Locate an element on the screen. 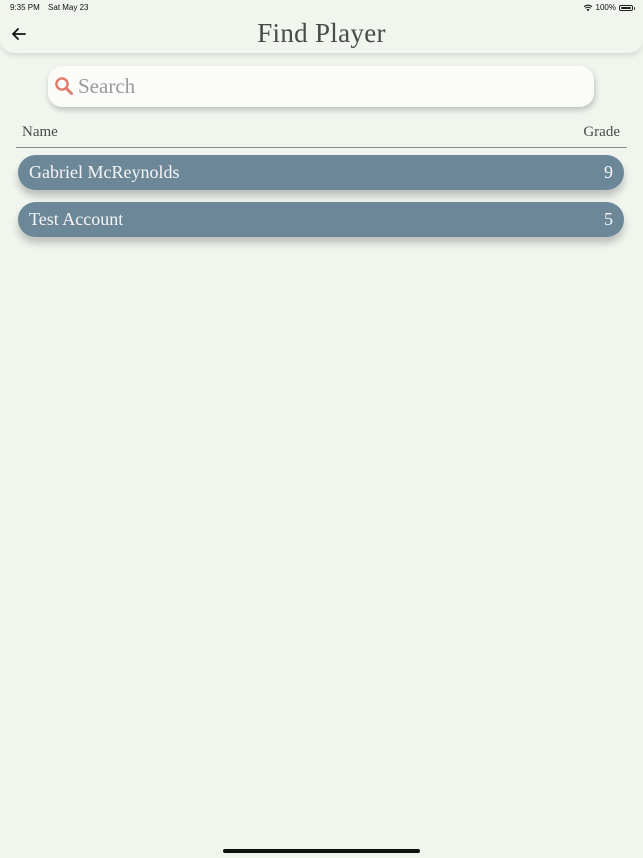 The image size is (643, 858). home-indicator is located at coordinates (321, 851).